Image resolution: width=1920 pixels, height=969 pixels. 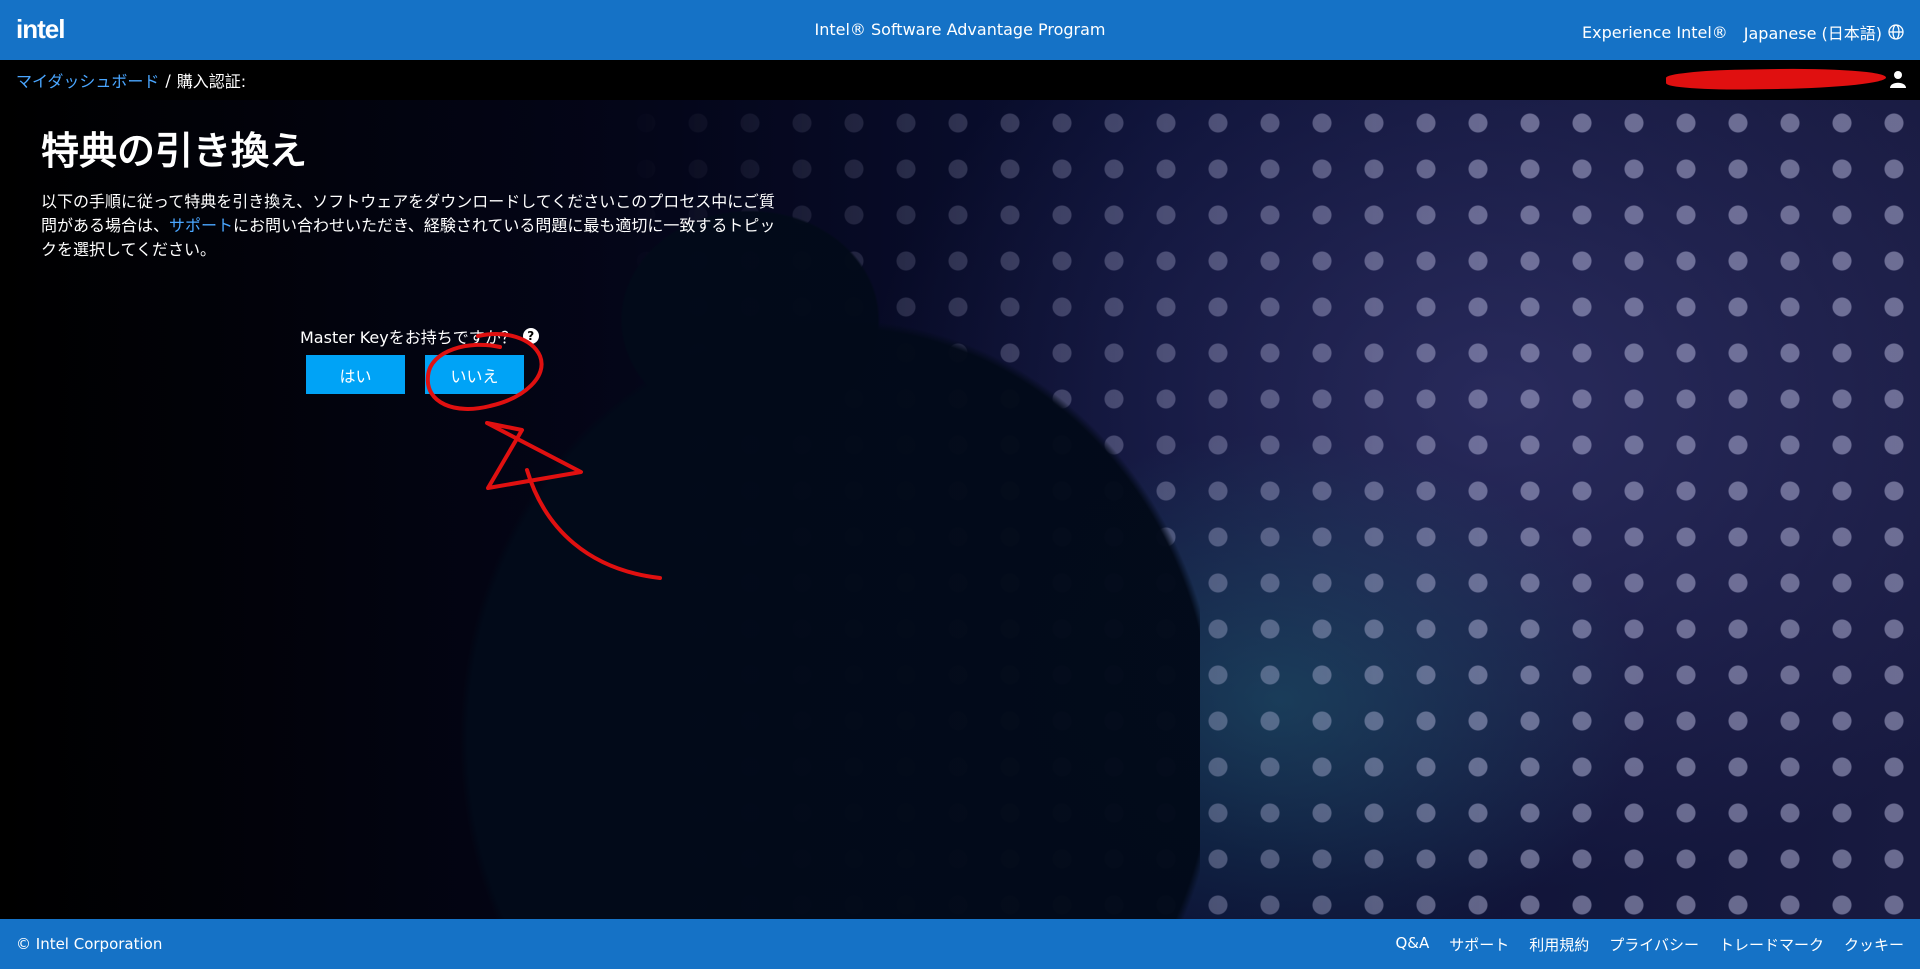 I want to click on footer-link-terms: 利用規約, so click(x=1559, y=944).